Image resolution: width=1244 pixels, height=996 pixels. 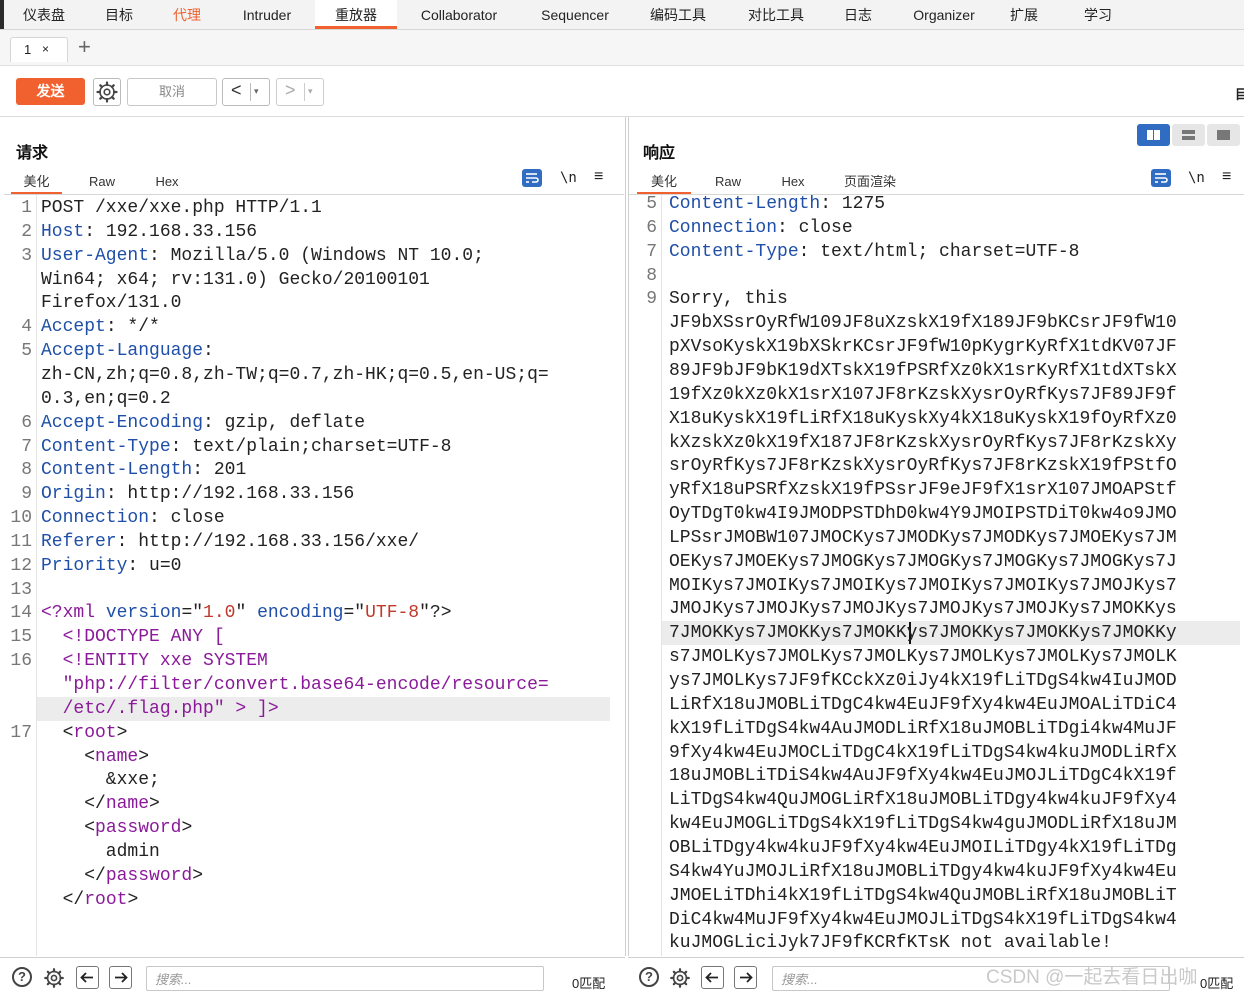 What do you see at coordinates (39, 49) in the screenshot?
I see `repeater-tab-1: 1 ×` at bounding box center [39, 49].